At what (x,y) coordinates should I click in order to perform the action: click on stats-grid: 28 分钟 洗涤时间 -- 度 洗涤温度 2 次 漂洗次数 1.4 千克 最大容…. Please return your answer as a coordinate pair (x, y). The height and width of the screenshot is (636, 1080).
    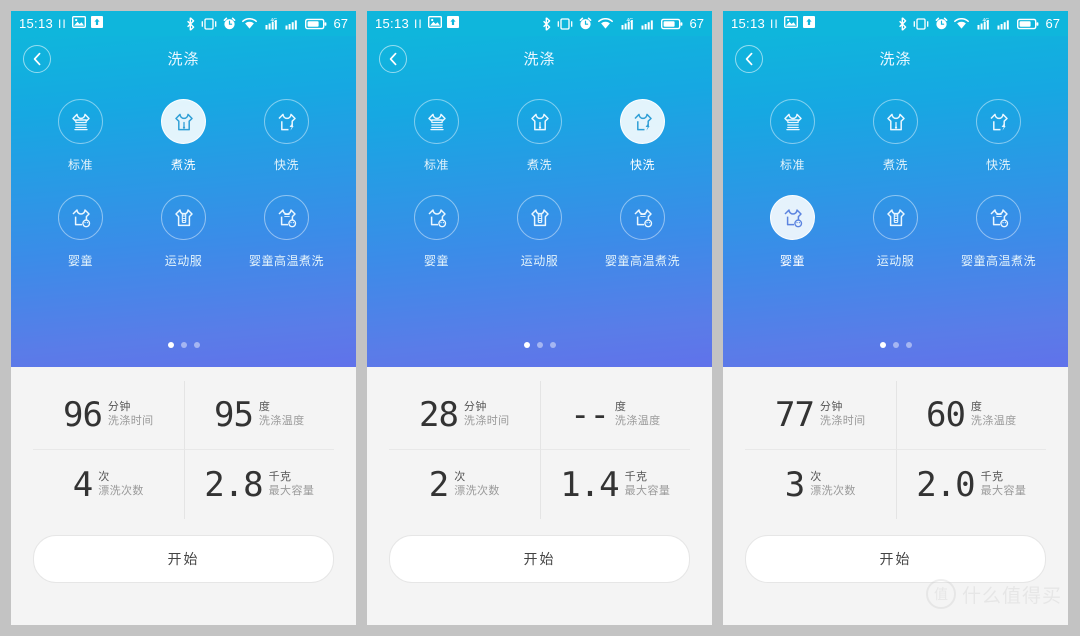
    Looking at the image, I should click on (539, 443).